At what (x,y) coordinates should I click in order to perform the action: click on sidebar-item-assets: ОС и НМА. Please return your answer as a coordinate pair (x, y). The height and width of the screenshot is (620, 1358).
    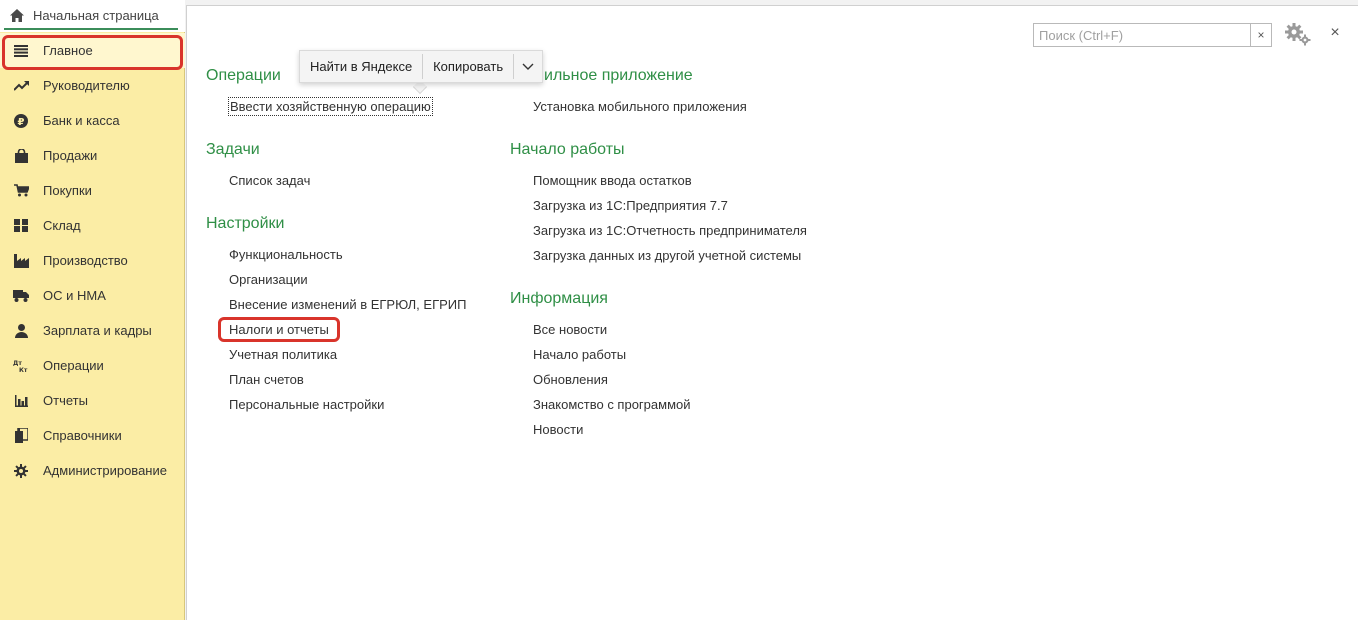
    Looking at the image, I should click on (92, 295).